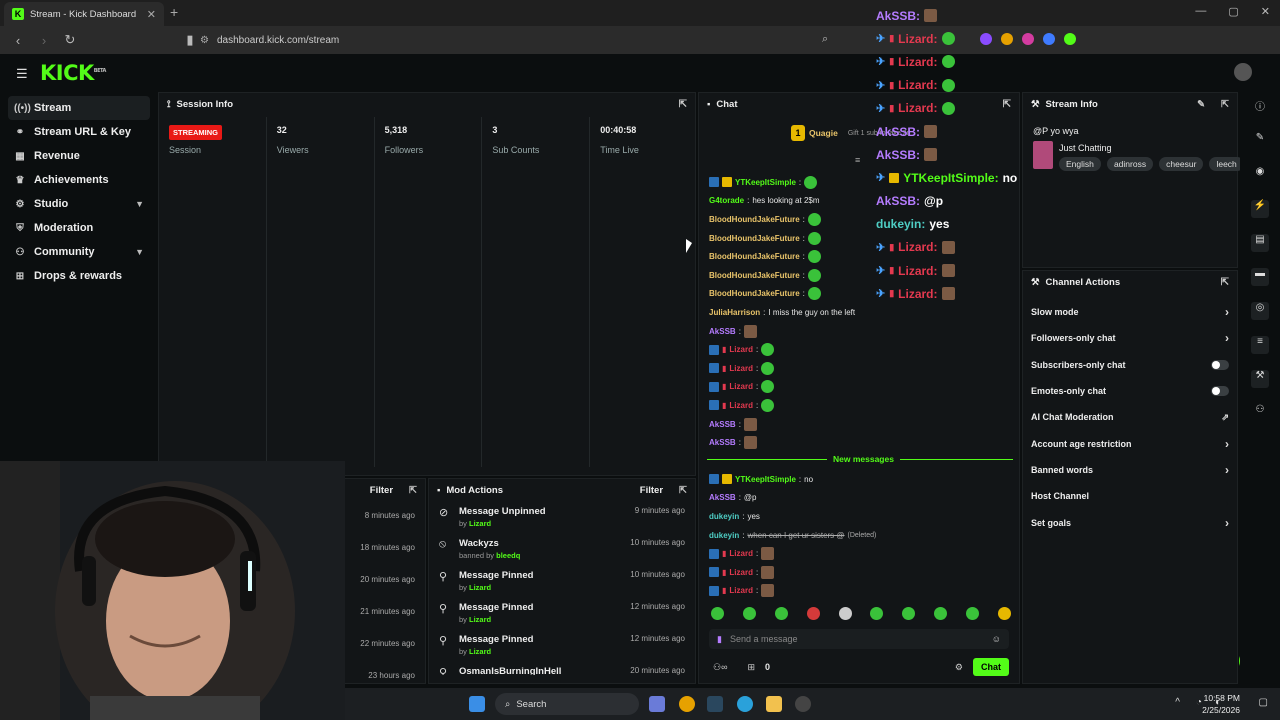 This screenshot has width=1280, height=720. What do you see at coordinates (1130, 522) in the screenshot?
I see `set-goals-item: Set goals ›` at bounding box center [1130, 522].